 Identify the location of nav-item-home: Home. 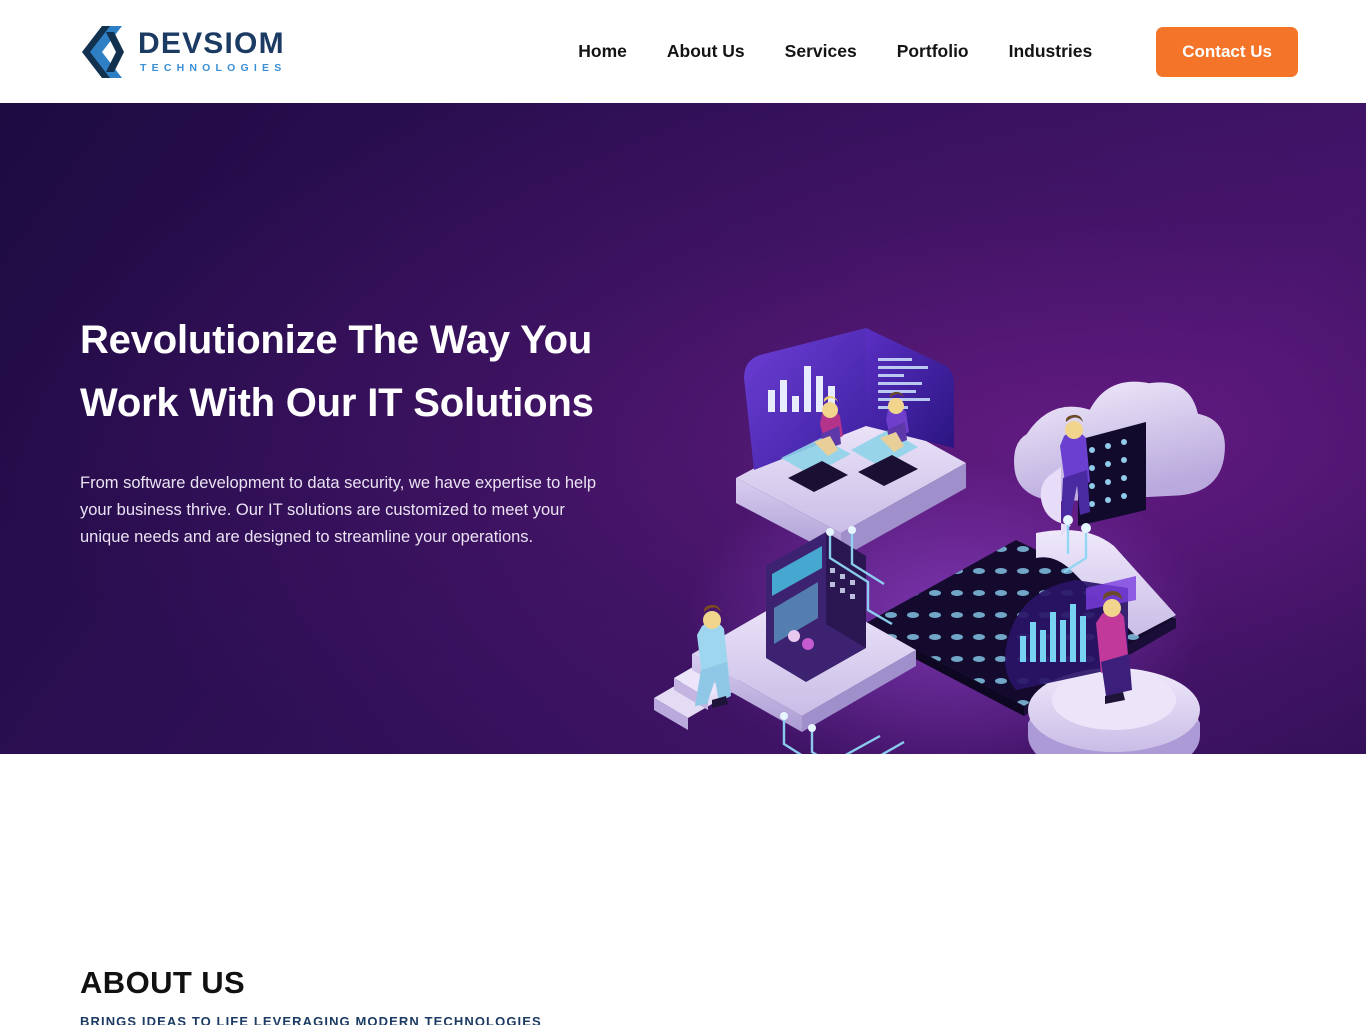
(612, 51).